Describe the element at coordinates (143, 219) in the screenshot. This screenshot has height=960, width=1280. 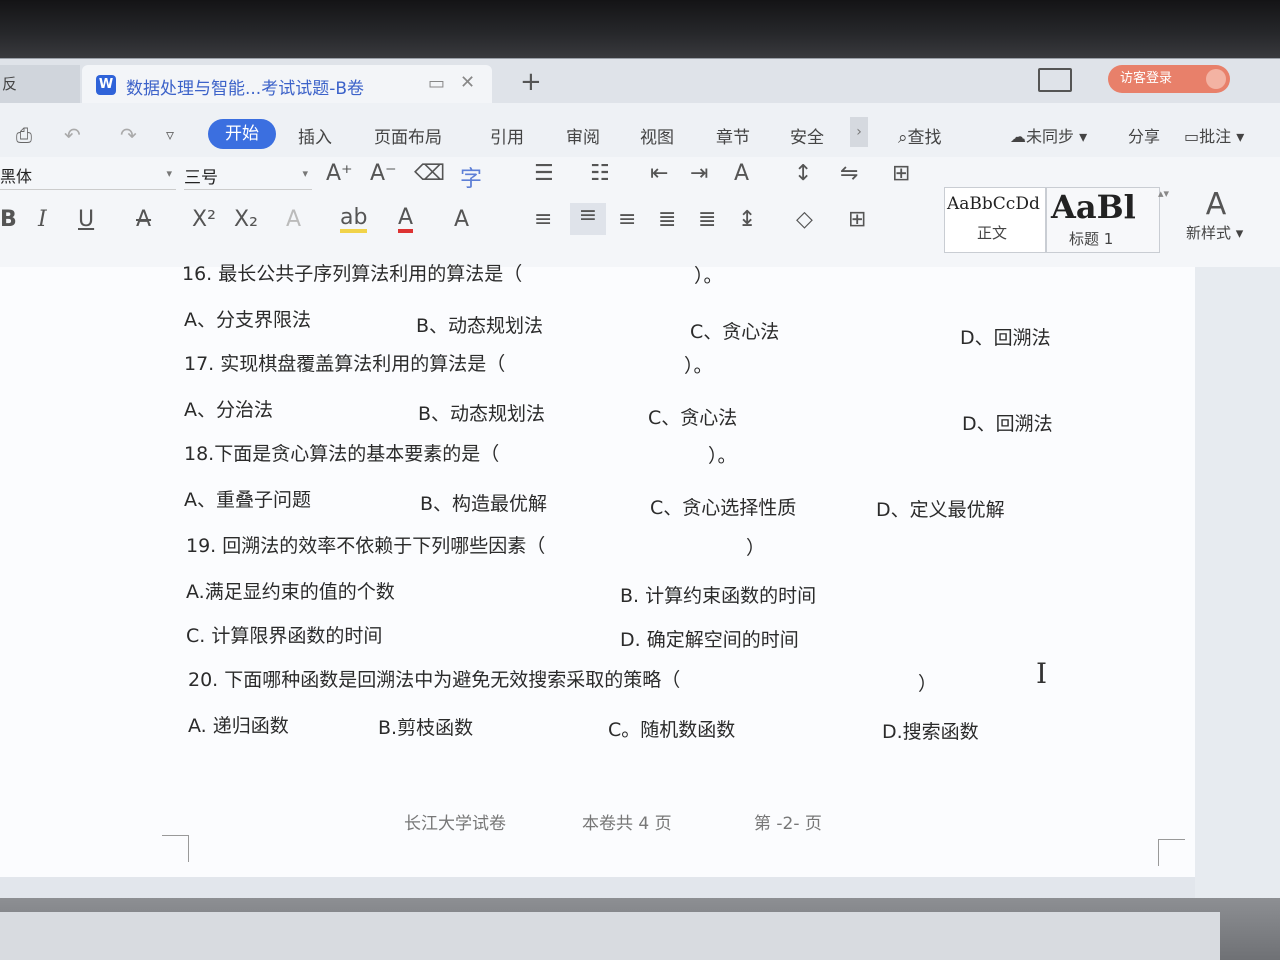
I see `strikethrough-icon: A` at that location.